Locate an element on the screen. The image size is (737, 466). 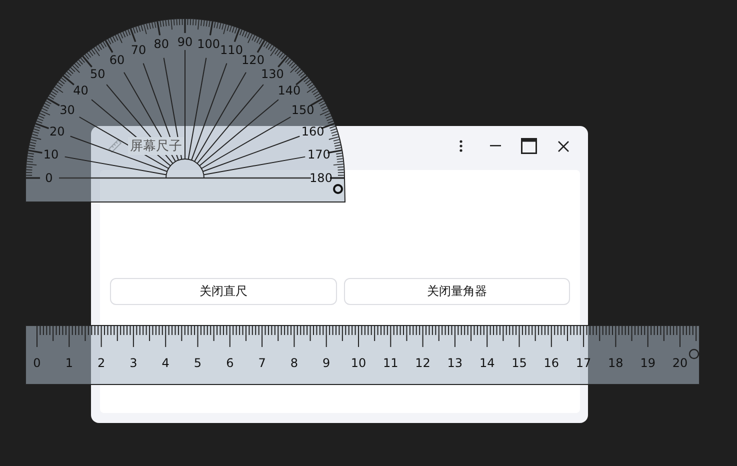
cm-label: 1 is located at coordinates (69, 363).